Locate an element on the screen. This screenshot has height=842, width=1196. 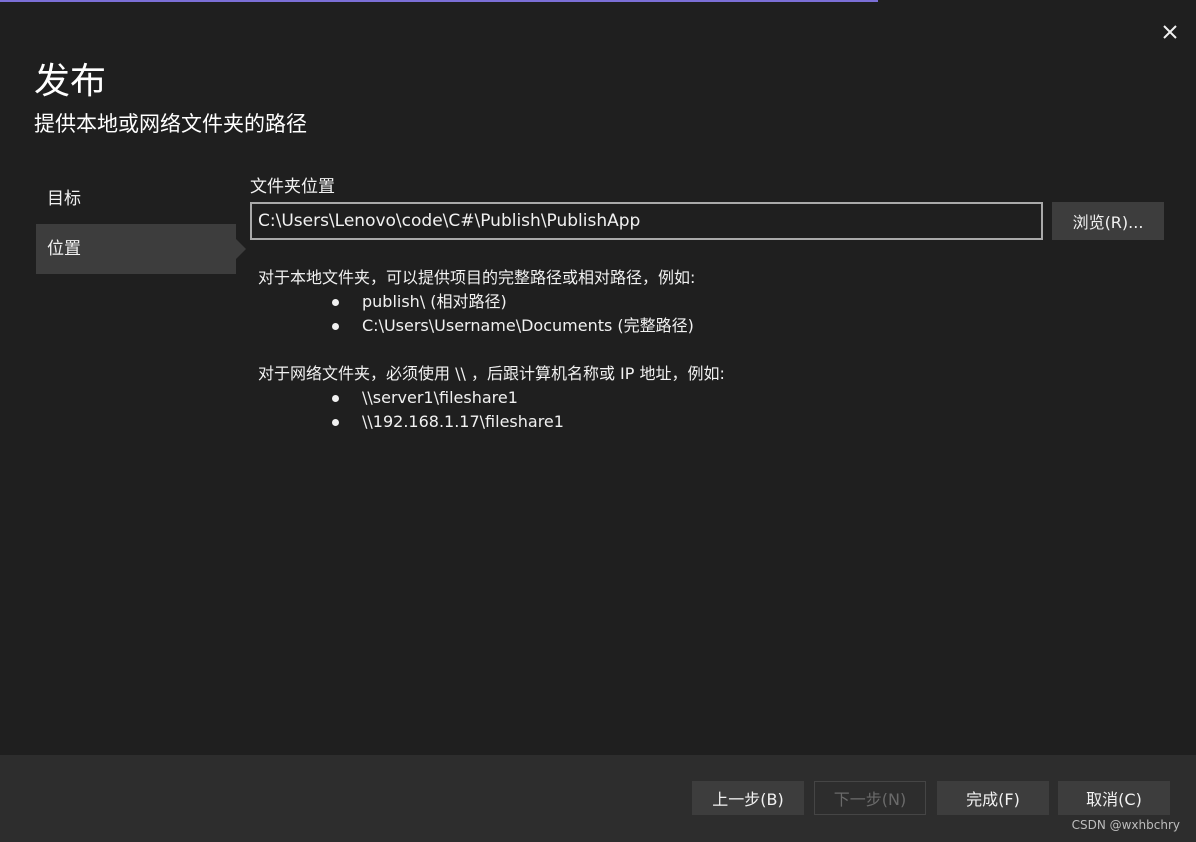
cancel-button: 取消(C) is located at coordinates (1114, 798).